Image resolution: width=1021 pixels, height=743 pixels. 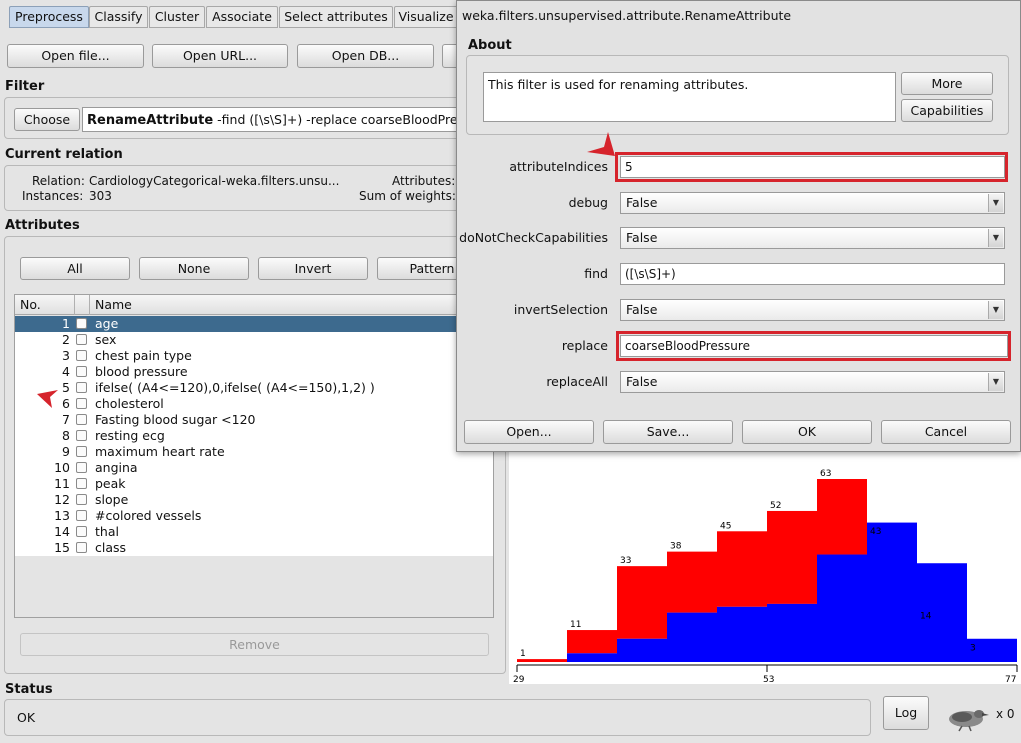 What do you see at coordinates (254, 644) in the screenshot?
I see `remove-attributes-button: Remove` at bounding box center [254, 644].